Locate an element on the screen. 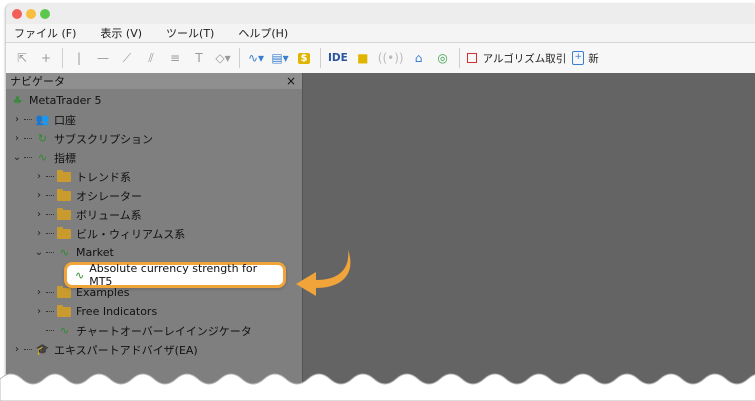 The height and width of the screenshot is (401, 755). menu-tools: ツール(T) is located at coordinates (190, 33).